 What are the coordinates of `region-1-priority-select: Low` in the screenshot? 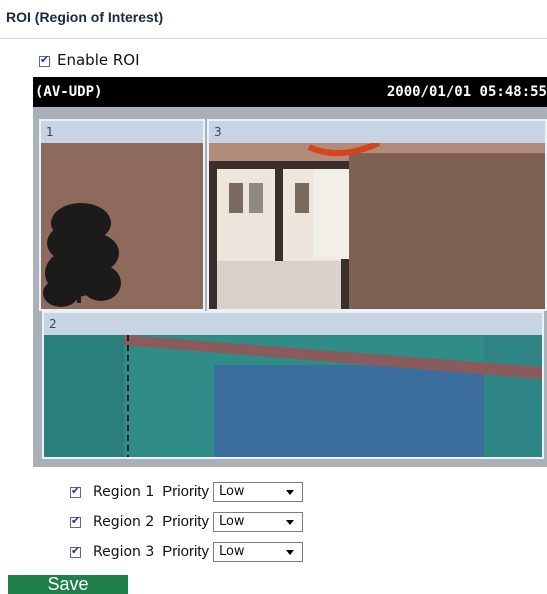 It's located at (257, 492).